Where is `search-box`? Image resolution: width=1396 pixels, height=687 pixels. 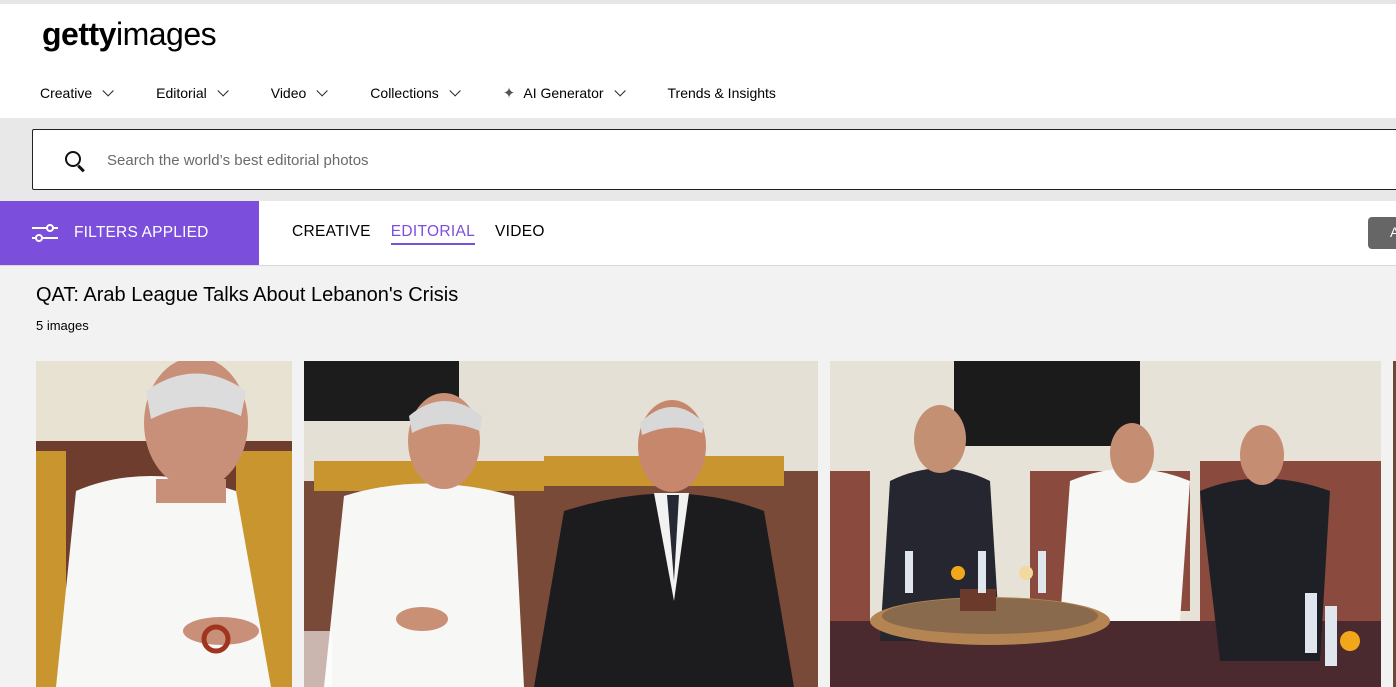 search-box is located at coordinates (714, 159).